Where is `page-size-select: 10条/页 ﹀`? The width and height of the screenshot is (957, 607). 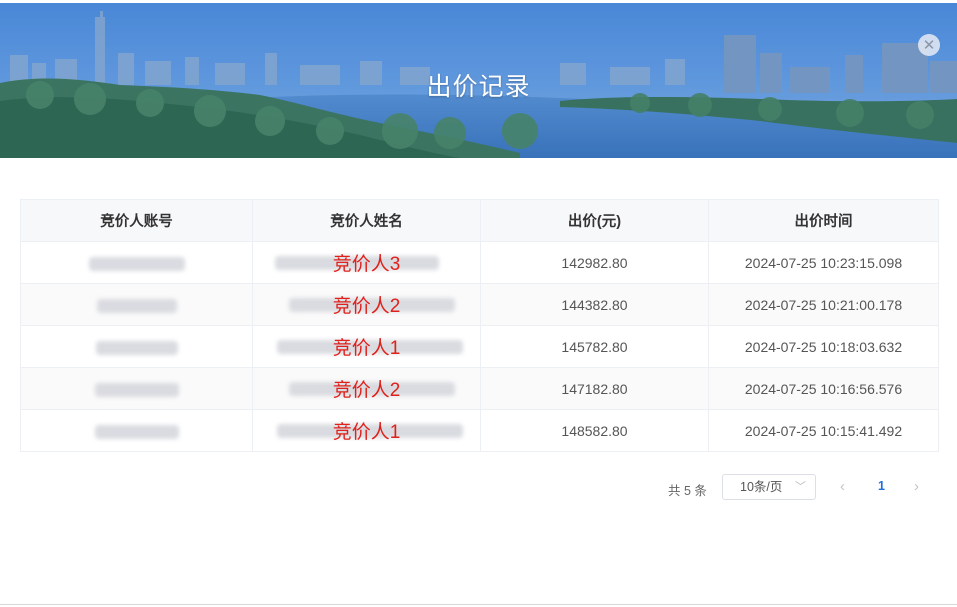 page-size-select: 10条/页 ﹀ is located at coordinates (769, 487).